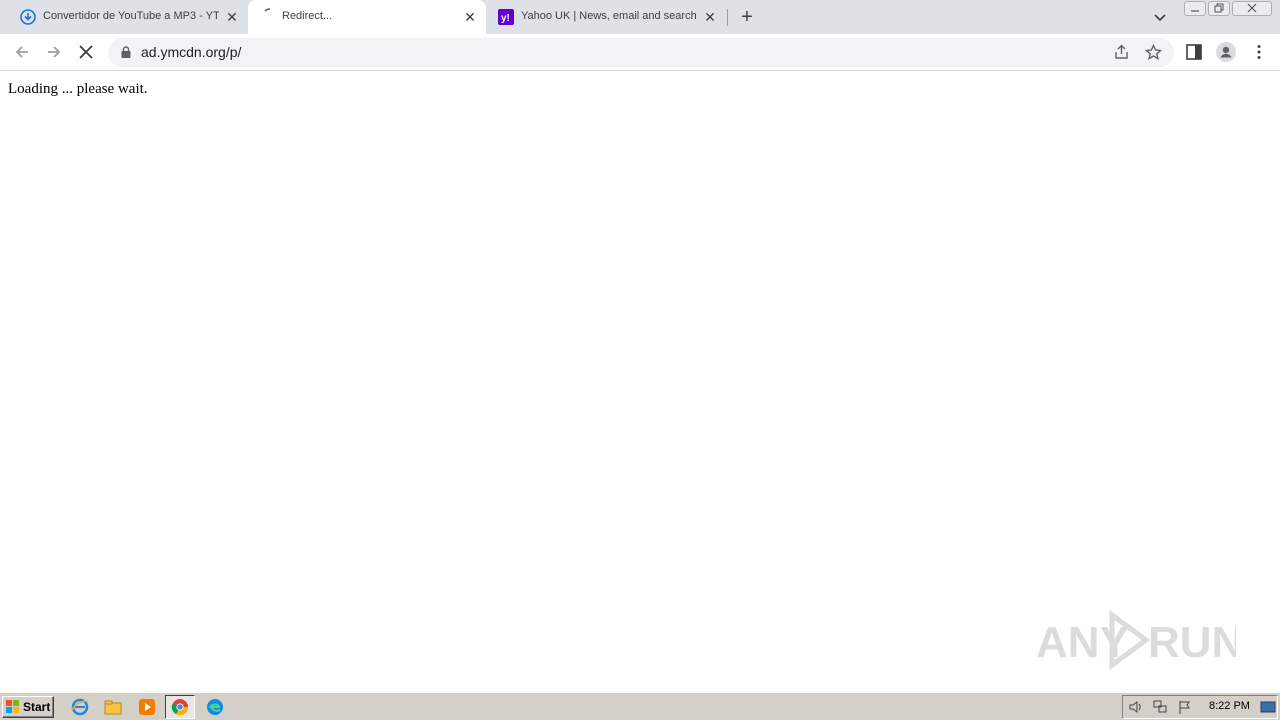 This screenshot has width=1280, height=720. Describe the element at coordinates (28, 17) in the screenshot. I see `download-cloud-icon` at that location.